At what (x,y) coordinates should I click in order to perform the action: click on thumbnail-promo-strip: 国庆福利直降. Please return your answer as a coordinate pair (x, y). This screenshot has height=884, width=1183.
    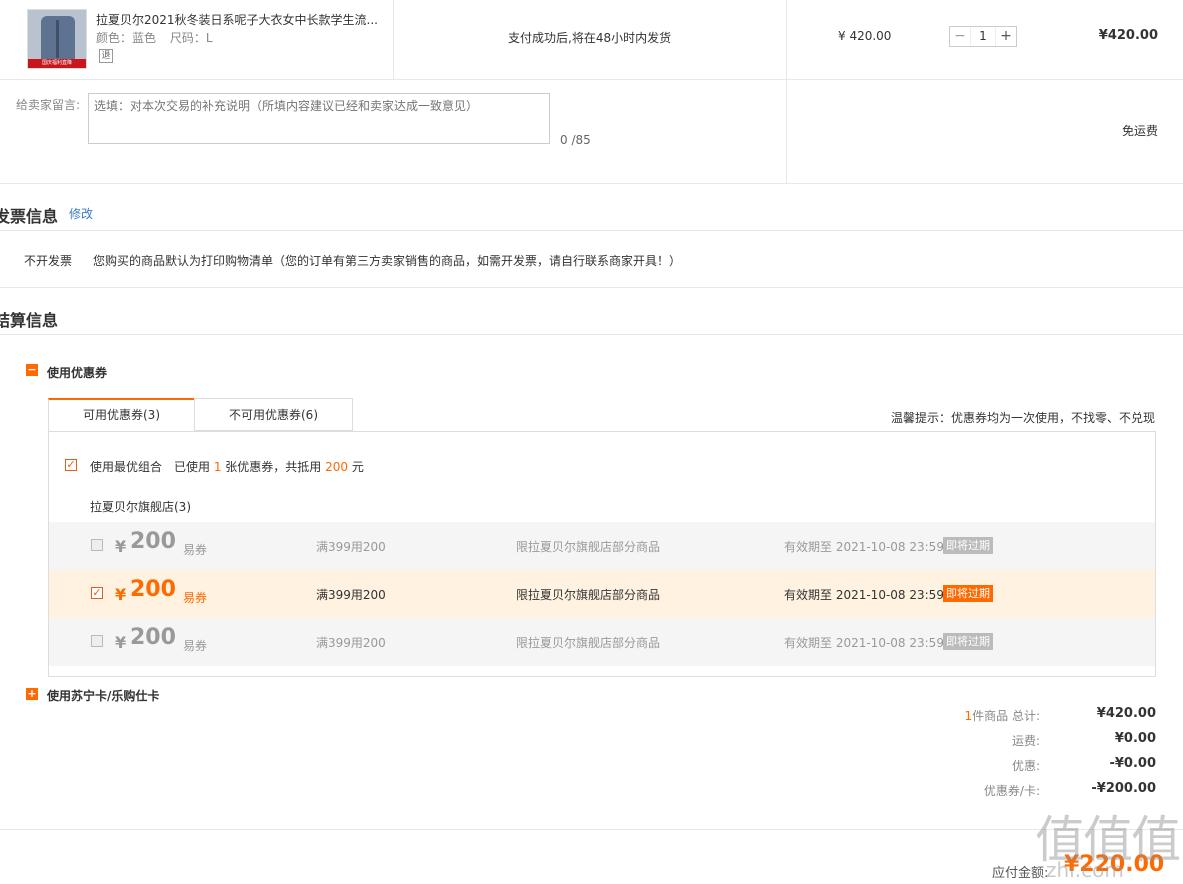
    Looking at the image, I should click on (57, 63).